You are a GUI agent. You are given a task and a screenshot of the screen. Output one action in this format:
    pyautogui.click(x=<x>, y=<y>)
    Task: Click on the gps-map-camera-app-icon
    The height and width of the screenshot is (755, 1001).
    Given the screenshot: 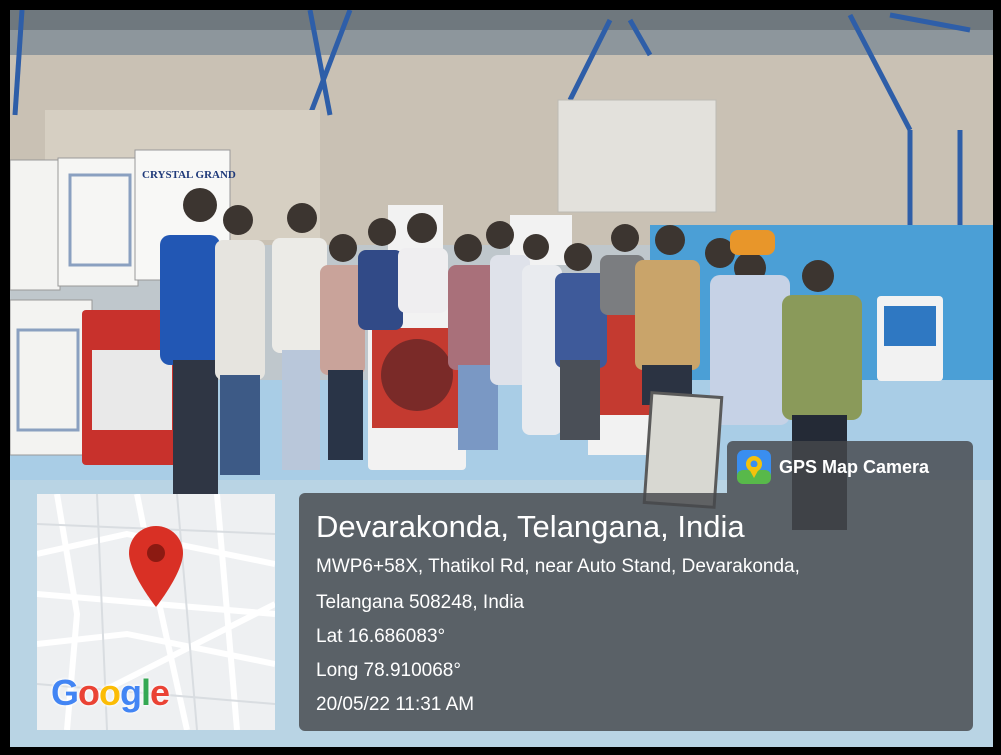 What is the action you would take?
    pyautogui.click(x=754, y=467)
    